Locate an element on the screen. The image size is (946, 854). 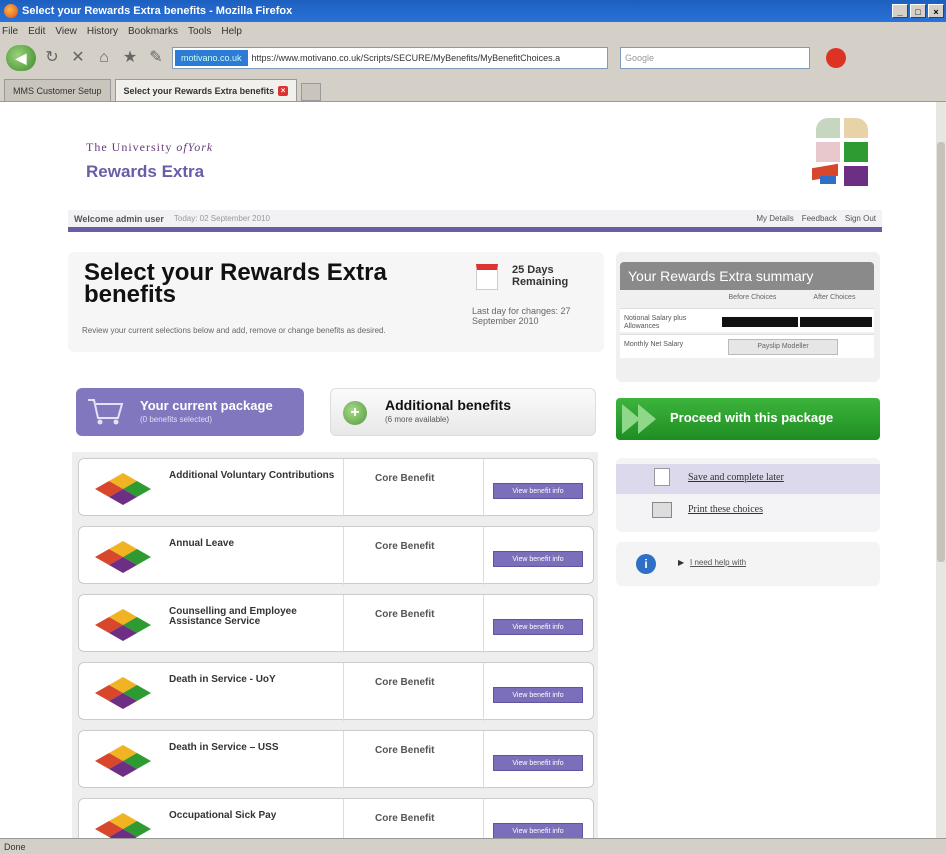
plus-icon: + is located at coordinates (355, 413).